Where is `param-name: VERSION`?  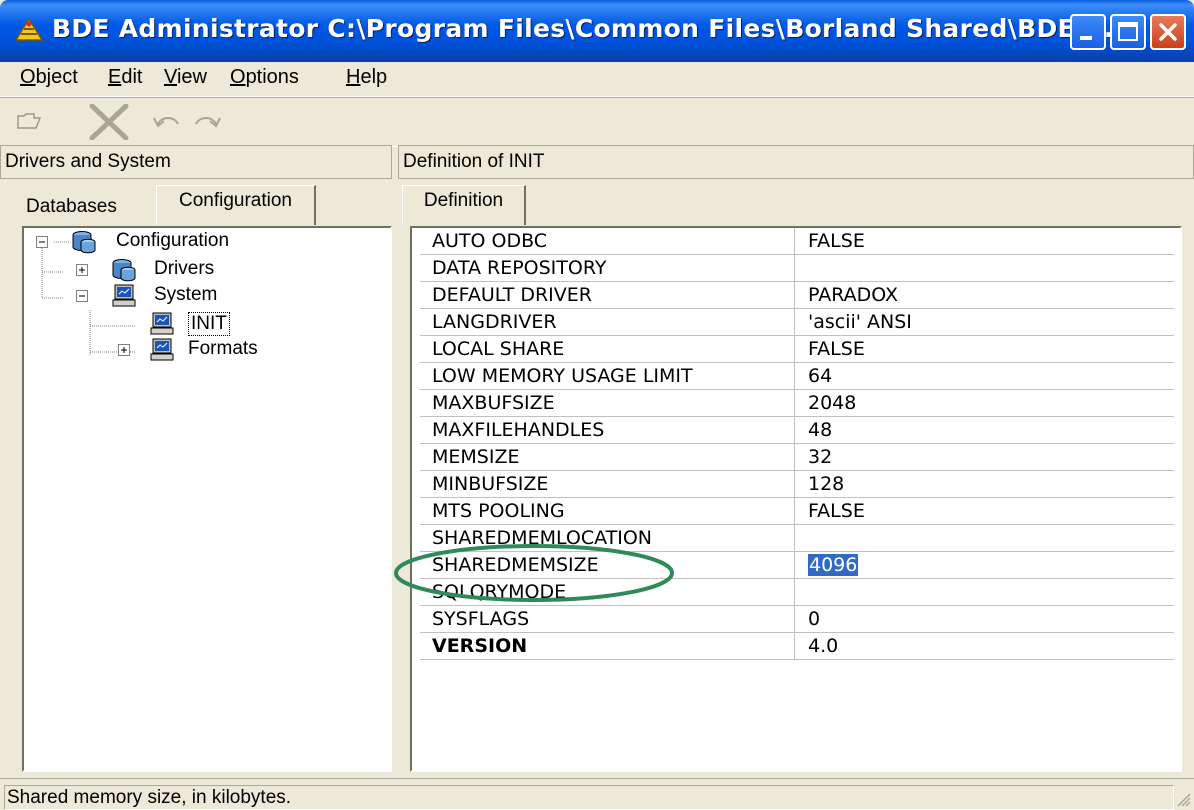
param-name: VERSION is located at coordinates (480, 646).